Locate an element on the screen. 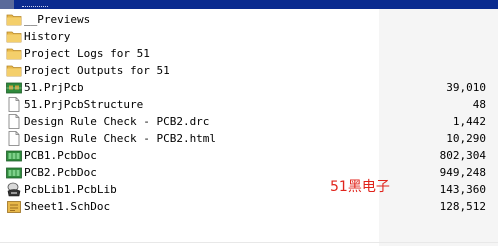  list-bottom-edge is located at coordinates (249, 242).